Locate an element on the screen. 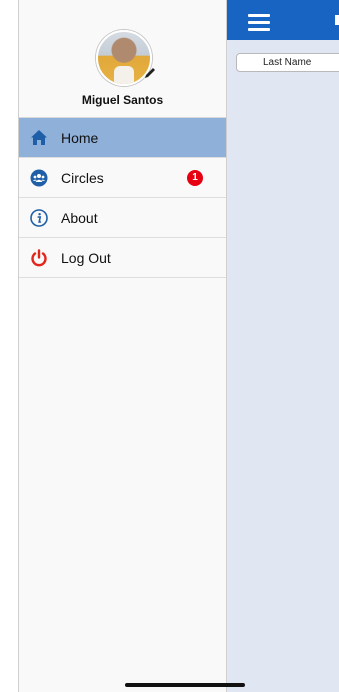  menu-item-label: About is located at coordinates (79, 217).